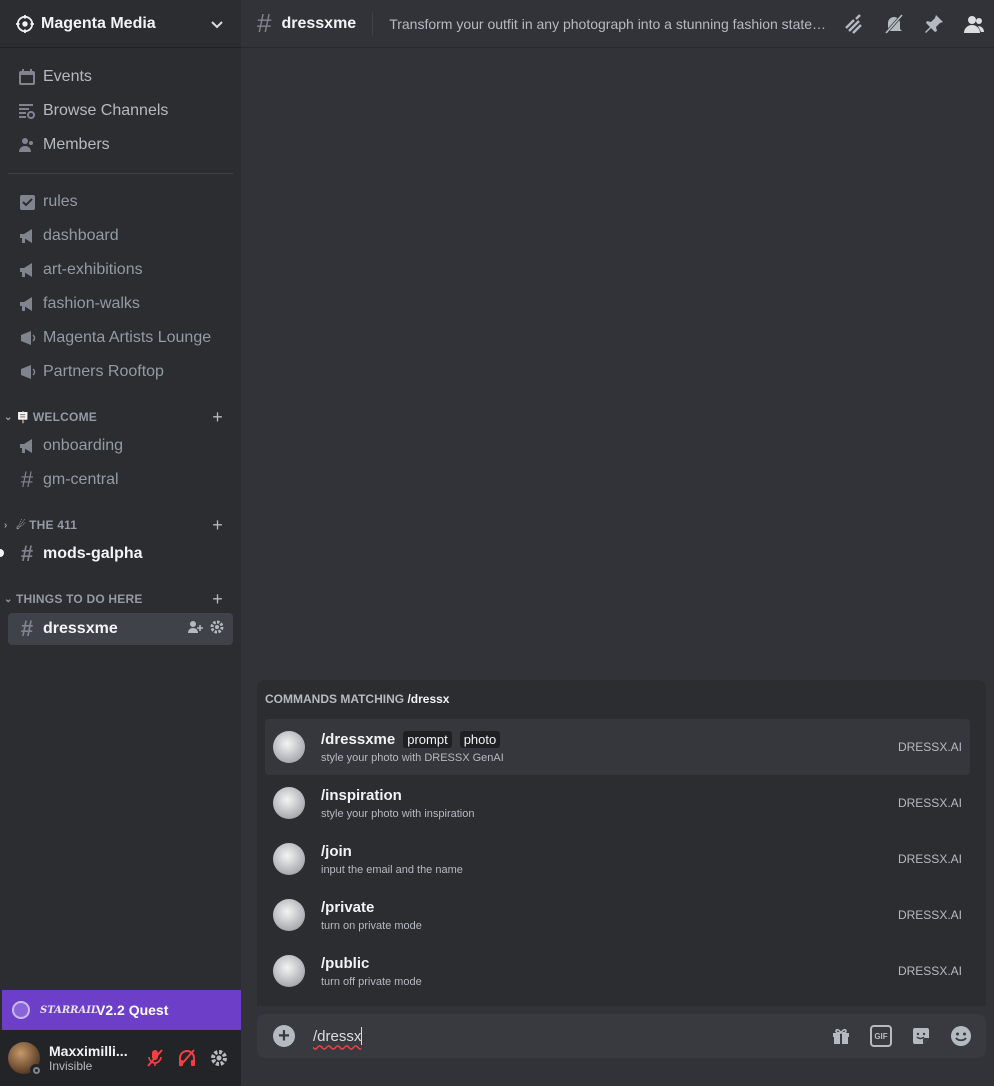 The image size is (994, 1086). What do you see at coordinates (79, 599) in the screenshot?
I see `category-label: THINGS TO DO HERE` at bounding box center [79, 599].